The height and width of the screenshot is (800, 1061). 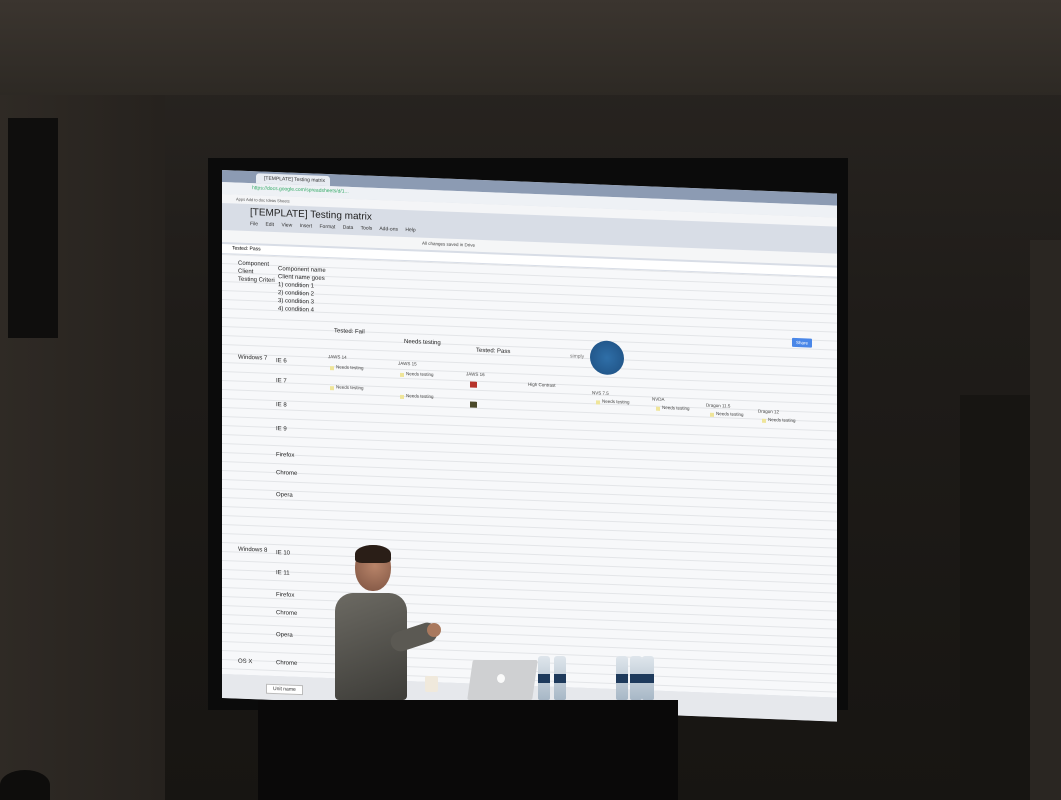 What do you see at coordinates (281, 381) in the screenshot?
I see `browser-label: IE 7` at bounding box center [281, 381].